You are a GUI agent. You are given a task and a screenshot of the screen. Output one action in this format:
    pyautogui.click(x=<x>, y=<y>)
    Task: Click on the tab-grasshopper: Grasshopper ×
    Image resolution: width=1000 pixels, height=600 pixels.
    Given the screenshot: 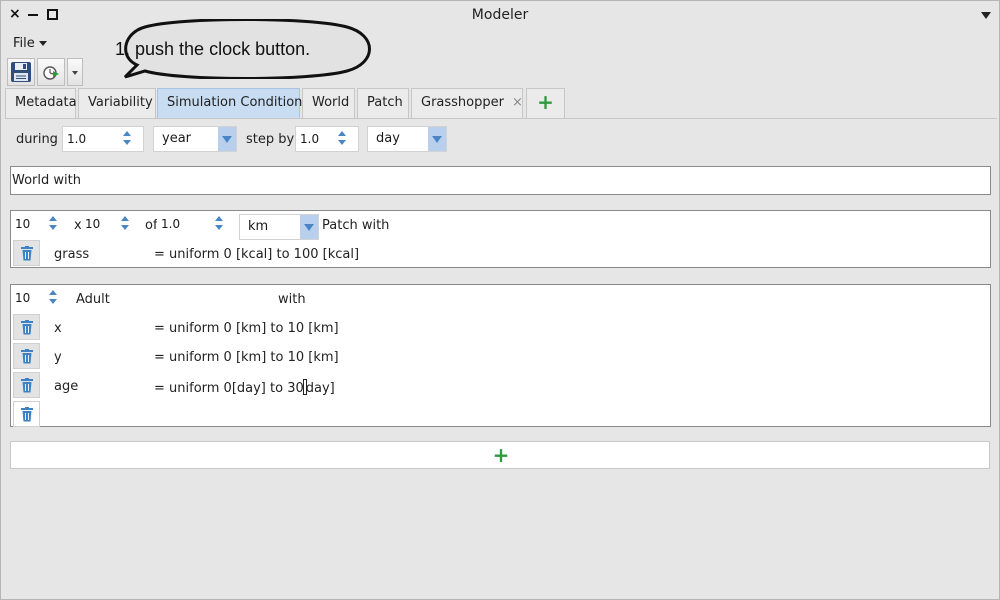 What is the action you would take?
    pyautogui.click(x=467, y=103)
    